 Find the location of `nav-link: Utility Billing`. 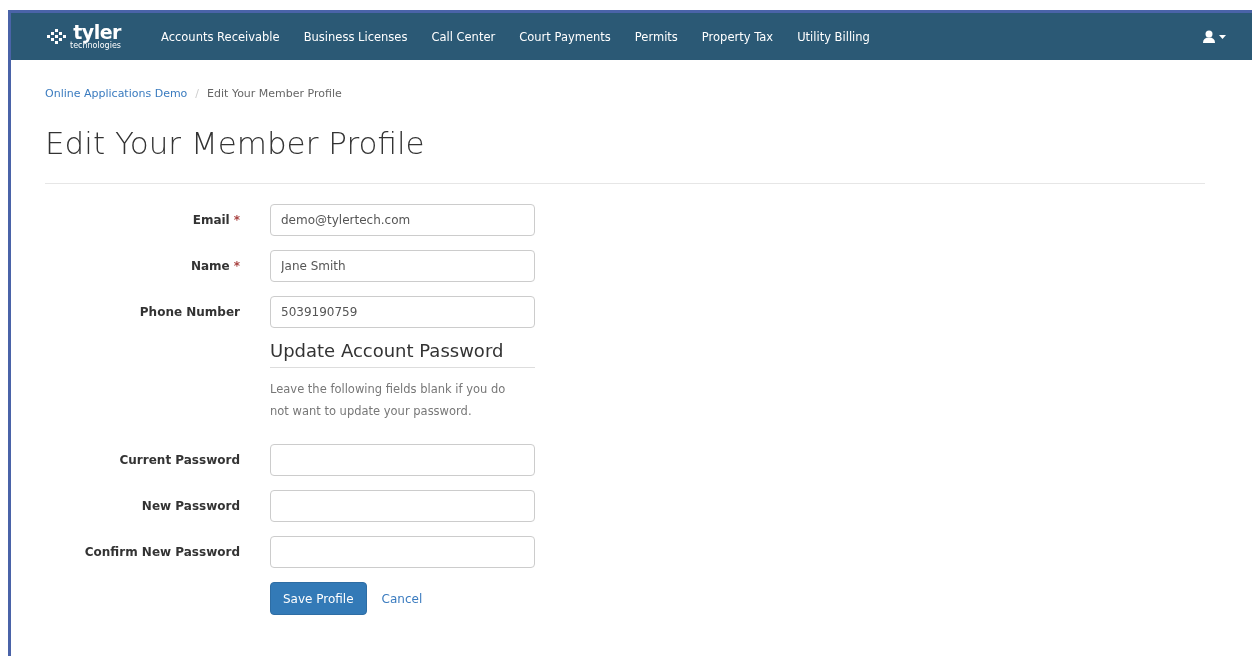

nav-link: Utility Billing is located at coordinates (833, 36).